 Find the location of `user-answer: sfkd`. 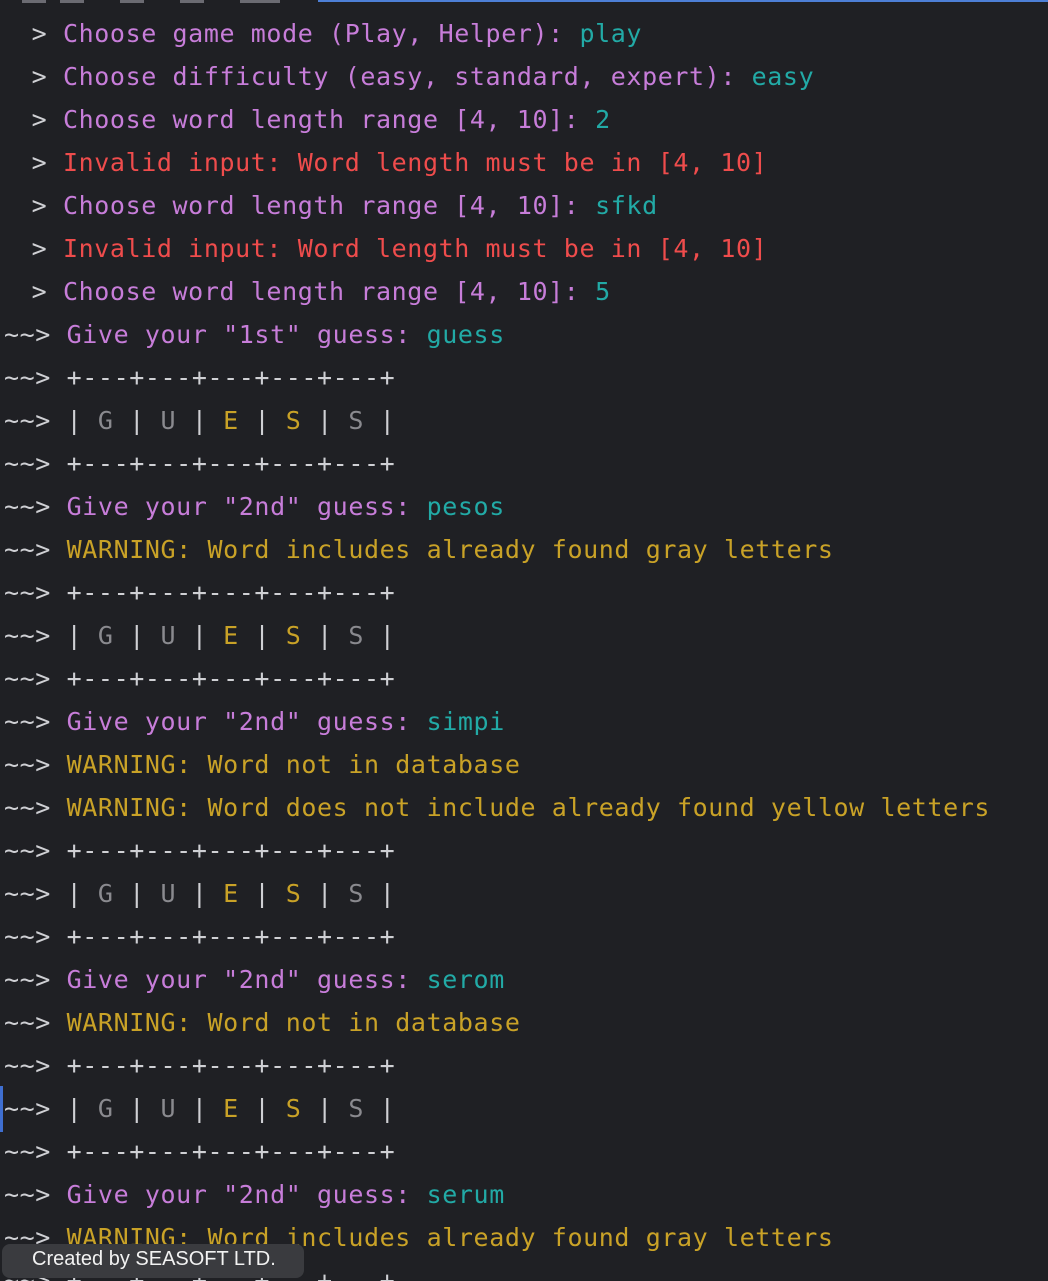

user-answer: sfkd is located at coordinates (626, 205).